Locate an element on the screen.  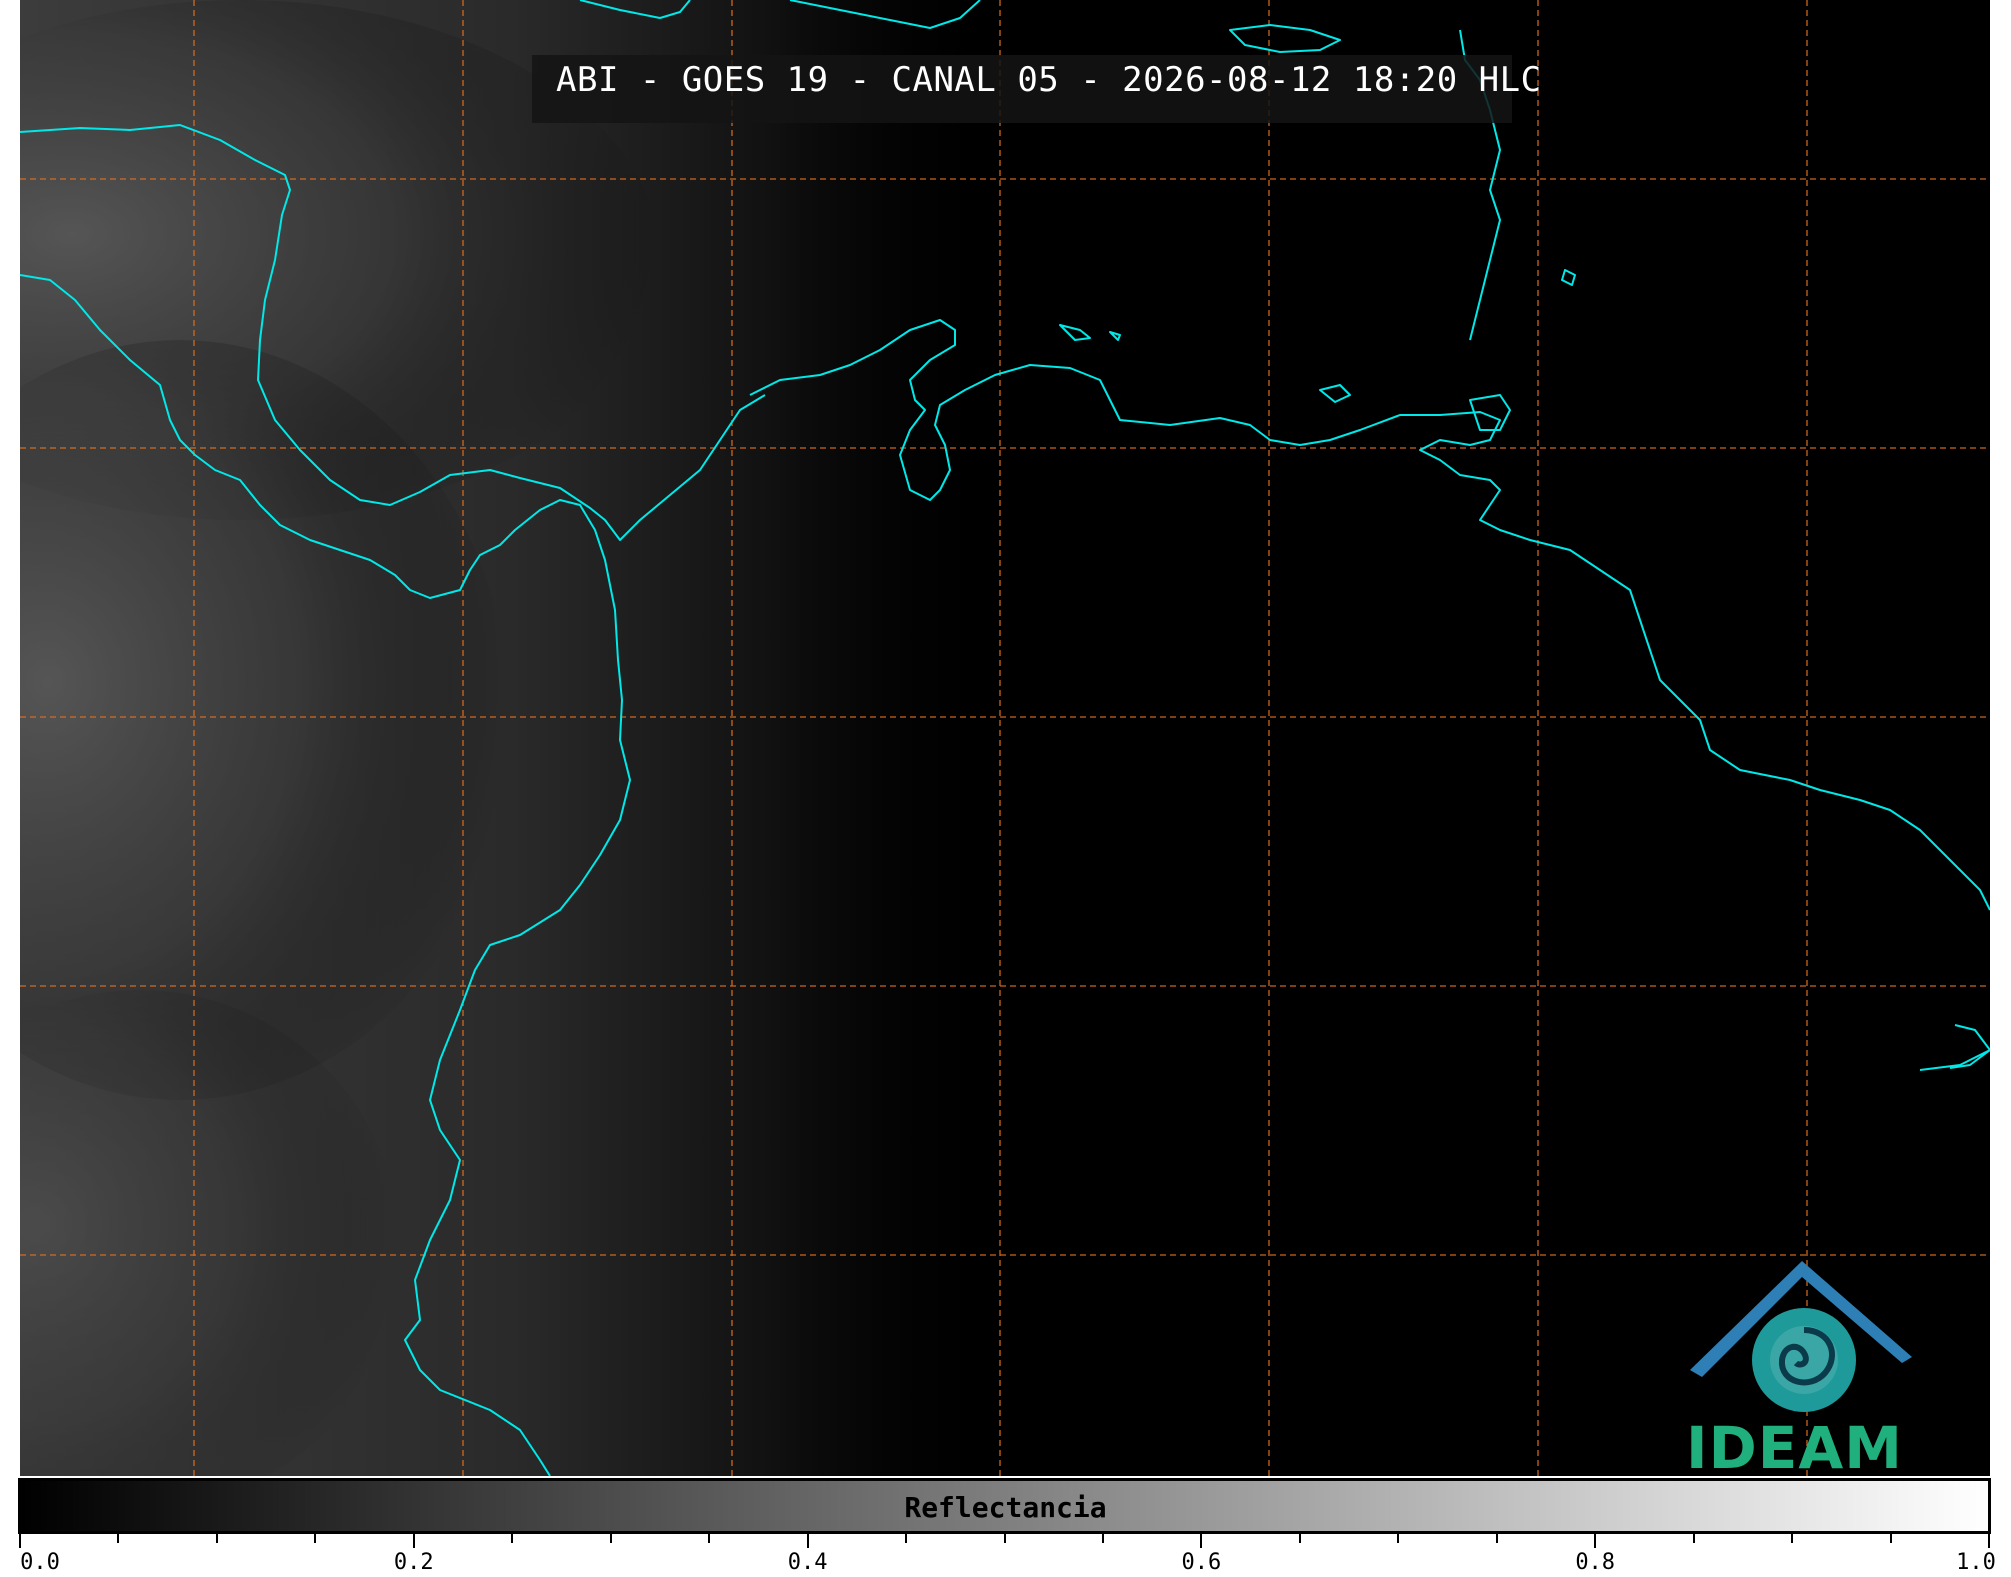
colorbar-tick-label: 0.0 is located at coordinates (40, 1562).